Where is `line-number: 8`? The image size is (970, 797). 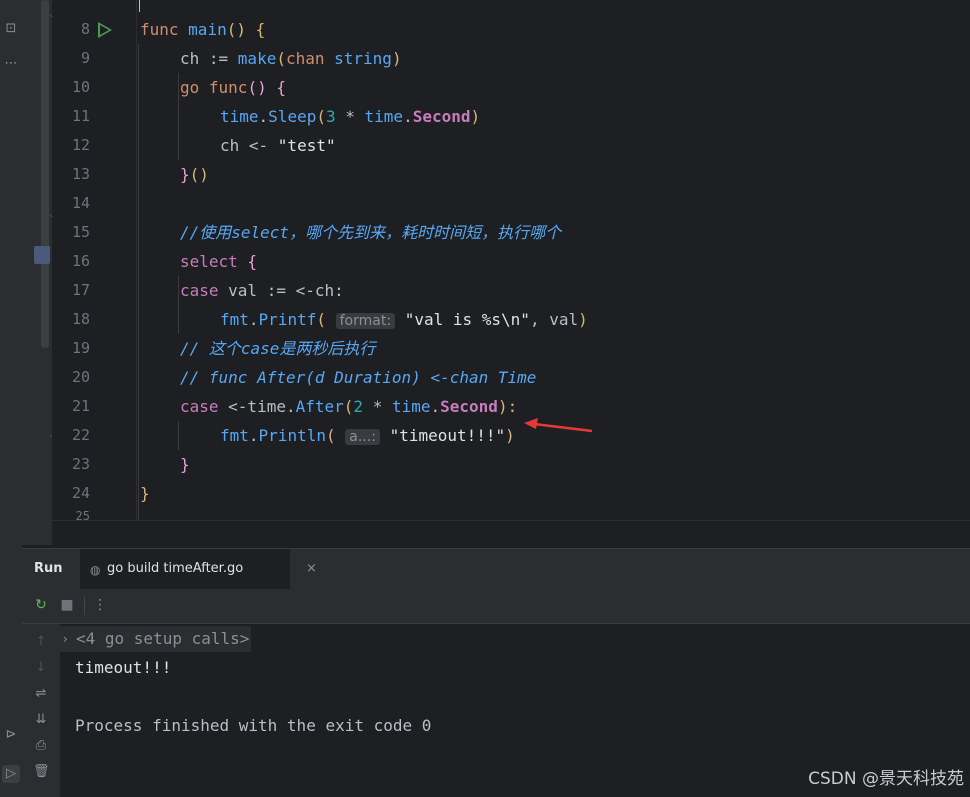 line-number: 8 is located at coordinates (85, 29).